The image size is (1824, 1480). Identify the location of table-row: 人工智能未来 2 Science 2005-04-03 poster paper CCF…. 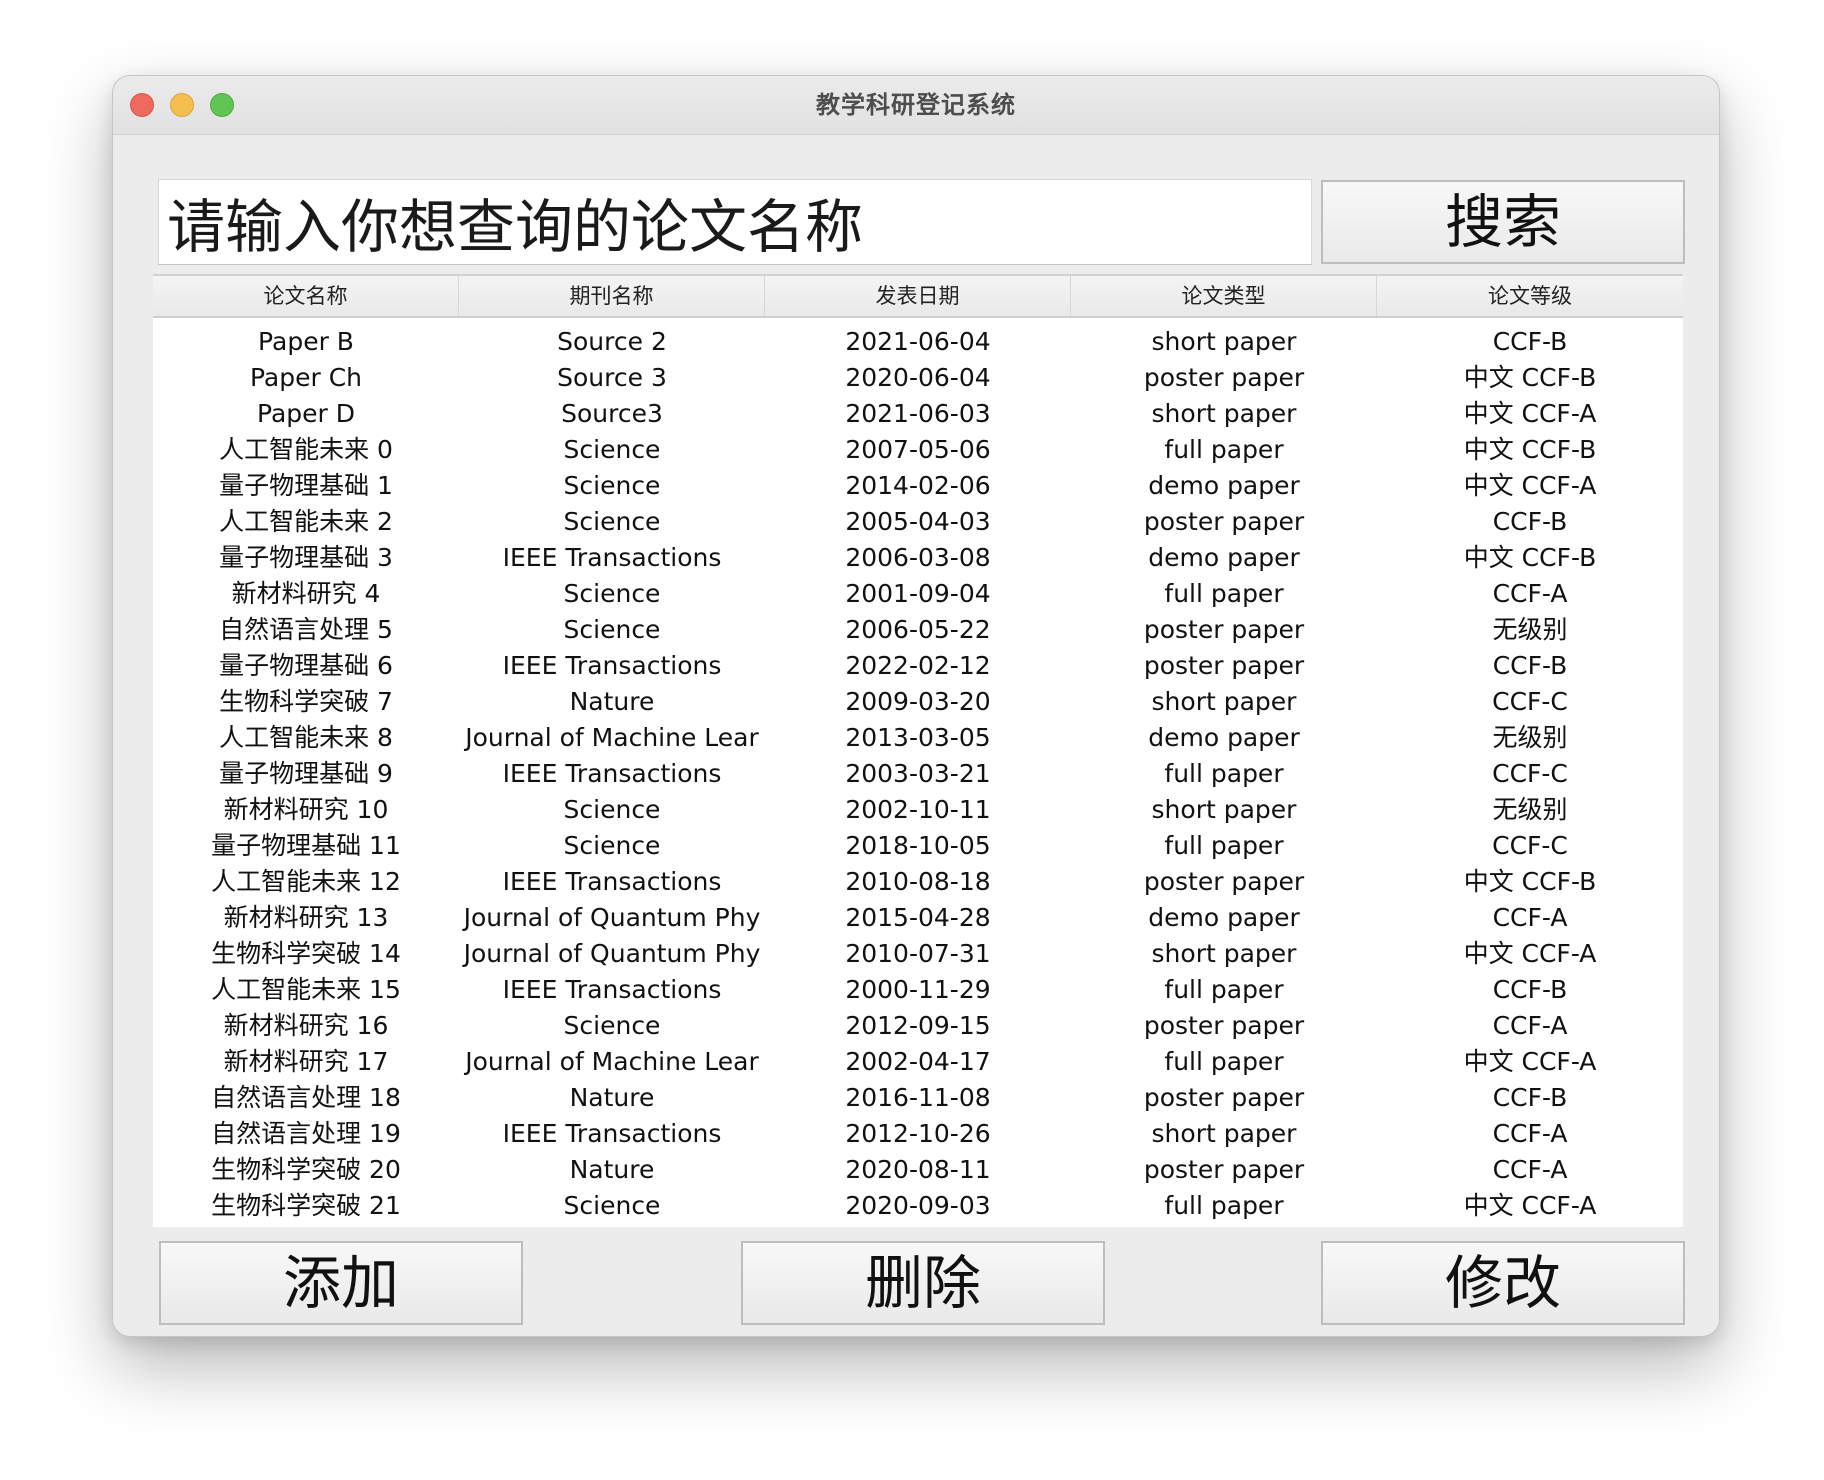
(918, 522).